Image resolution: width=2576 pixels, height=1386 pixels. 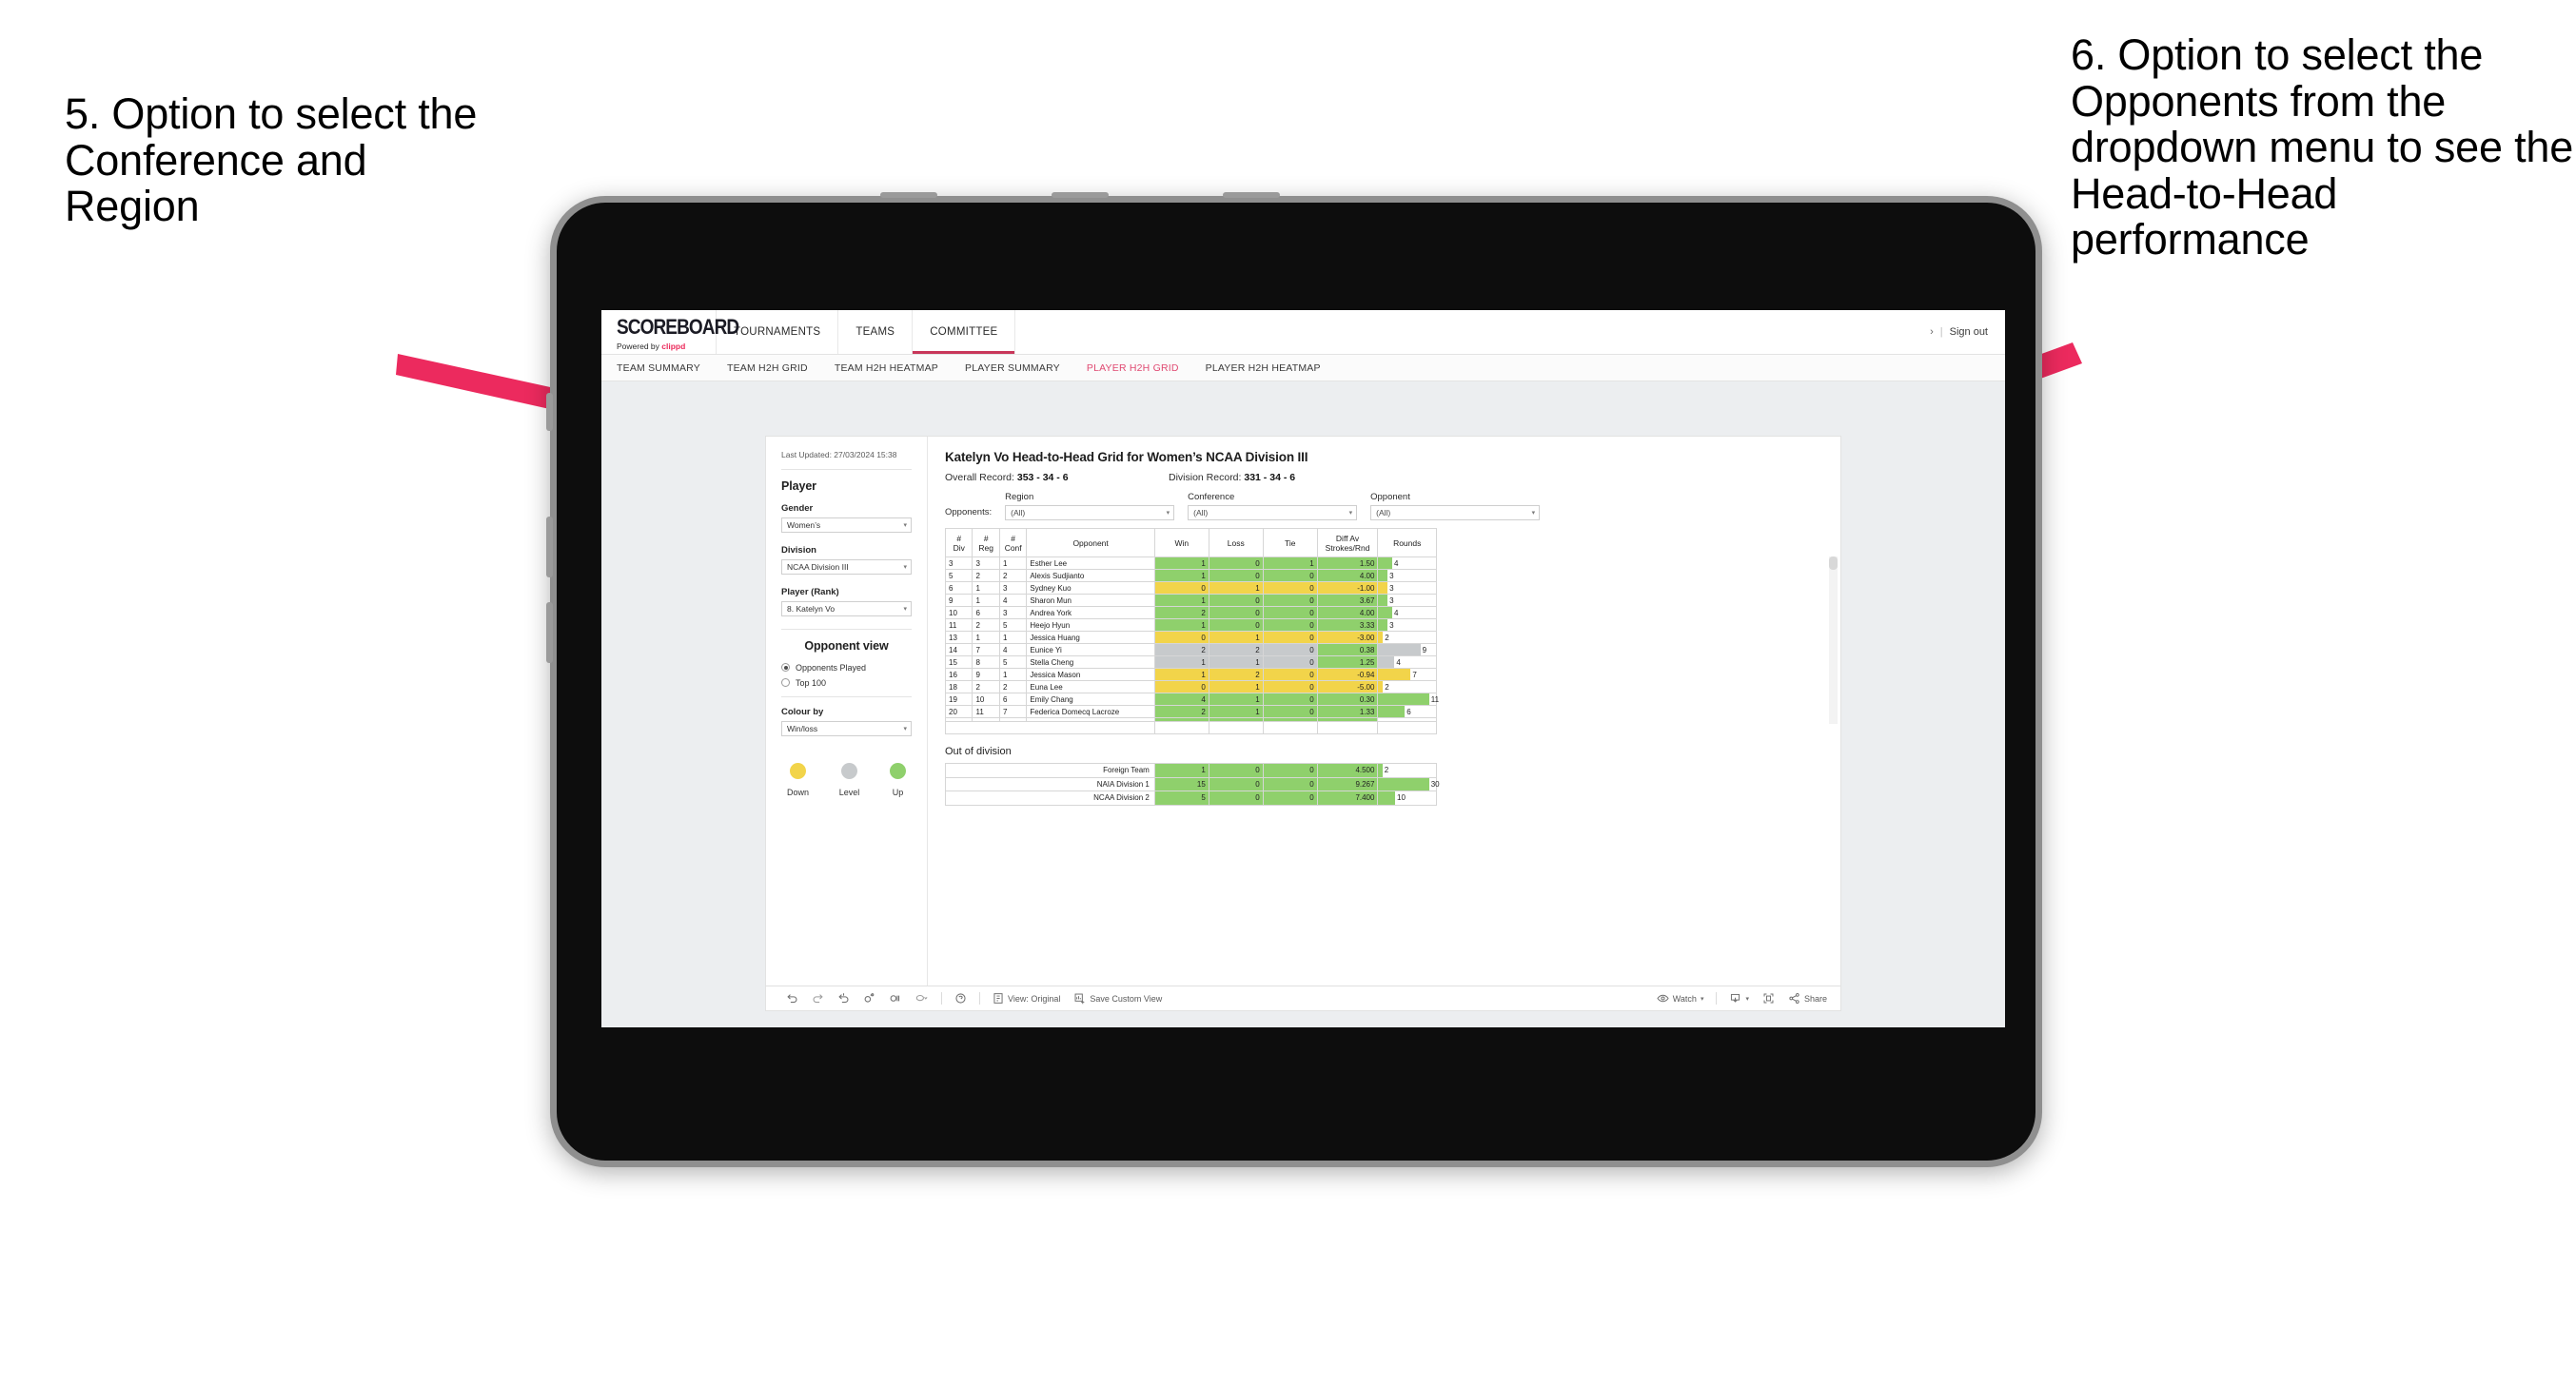 What do you see at coordinates (874, 332) in the screenshot?
I see `nav-item-teams: TEAMS` at bounding box center [874, 332].